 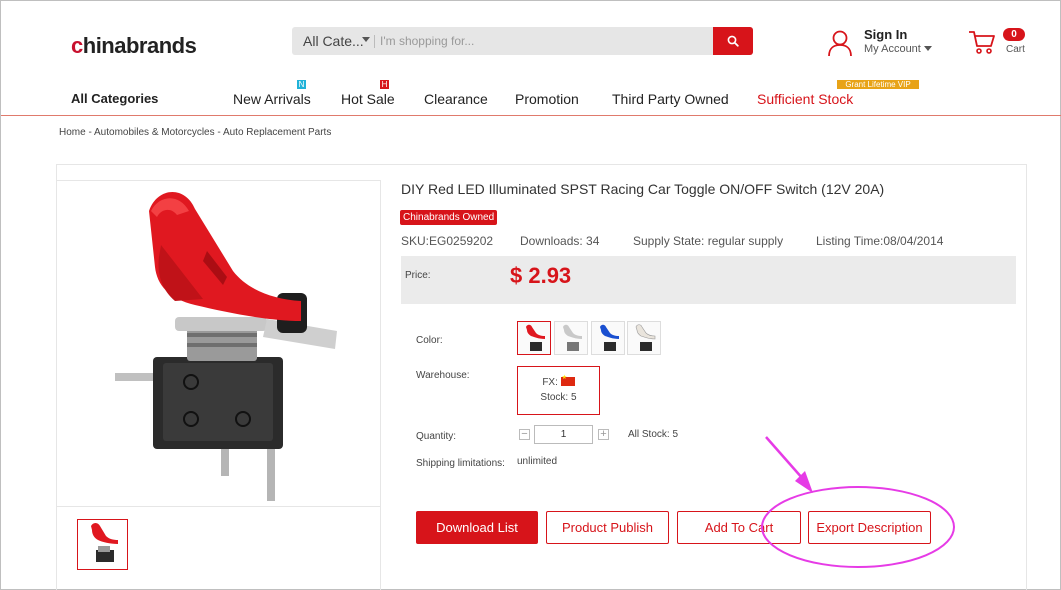 I want to click on hot-badge: H, so click(x=384, y=84).